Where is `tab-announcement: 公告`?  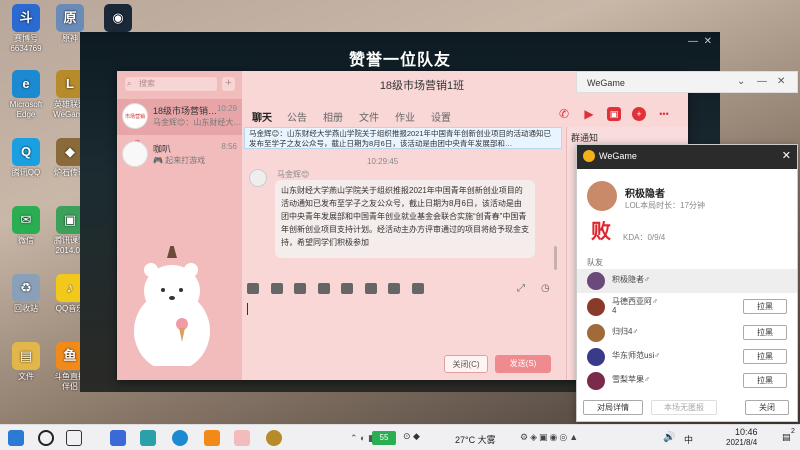 tab-announcement: 公告 is located at coordinates (297, 116).